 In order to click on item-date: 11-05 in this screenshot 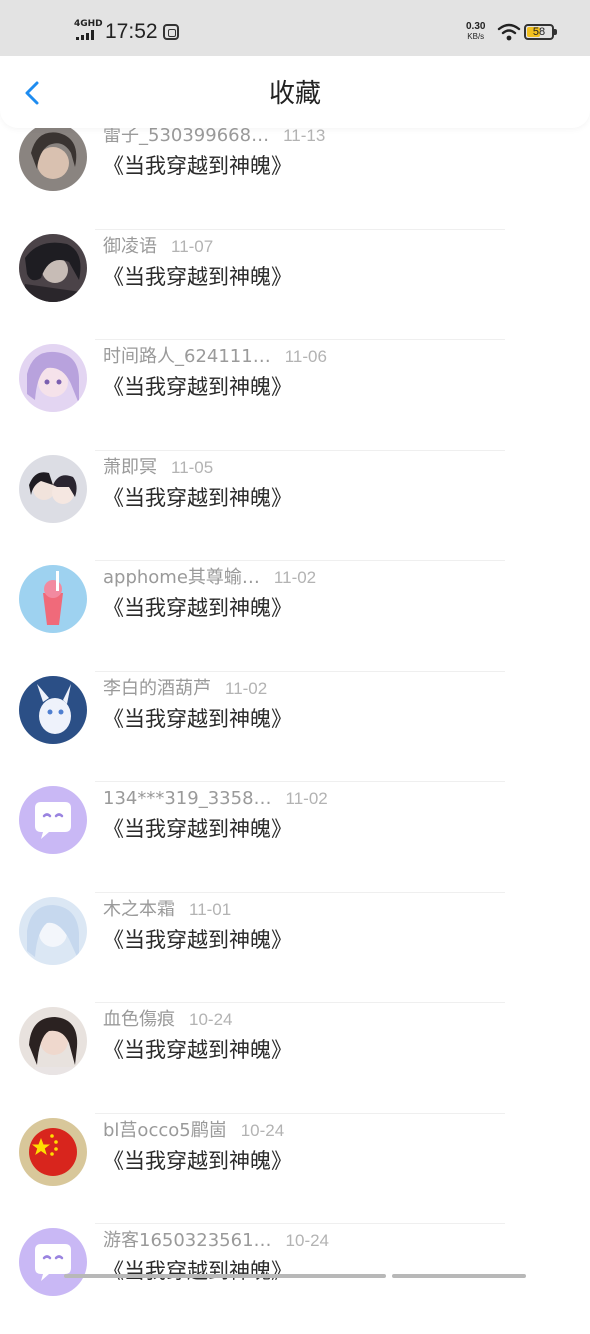, I will do `click(192, 467)`.